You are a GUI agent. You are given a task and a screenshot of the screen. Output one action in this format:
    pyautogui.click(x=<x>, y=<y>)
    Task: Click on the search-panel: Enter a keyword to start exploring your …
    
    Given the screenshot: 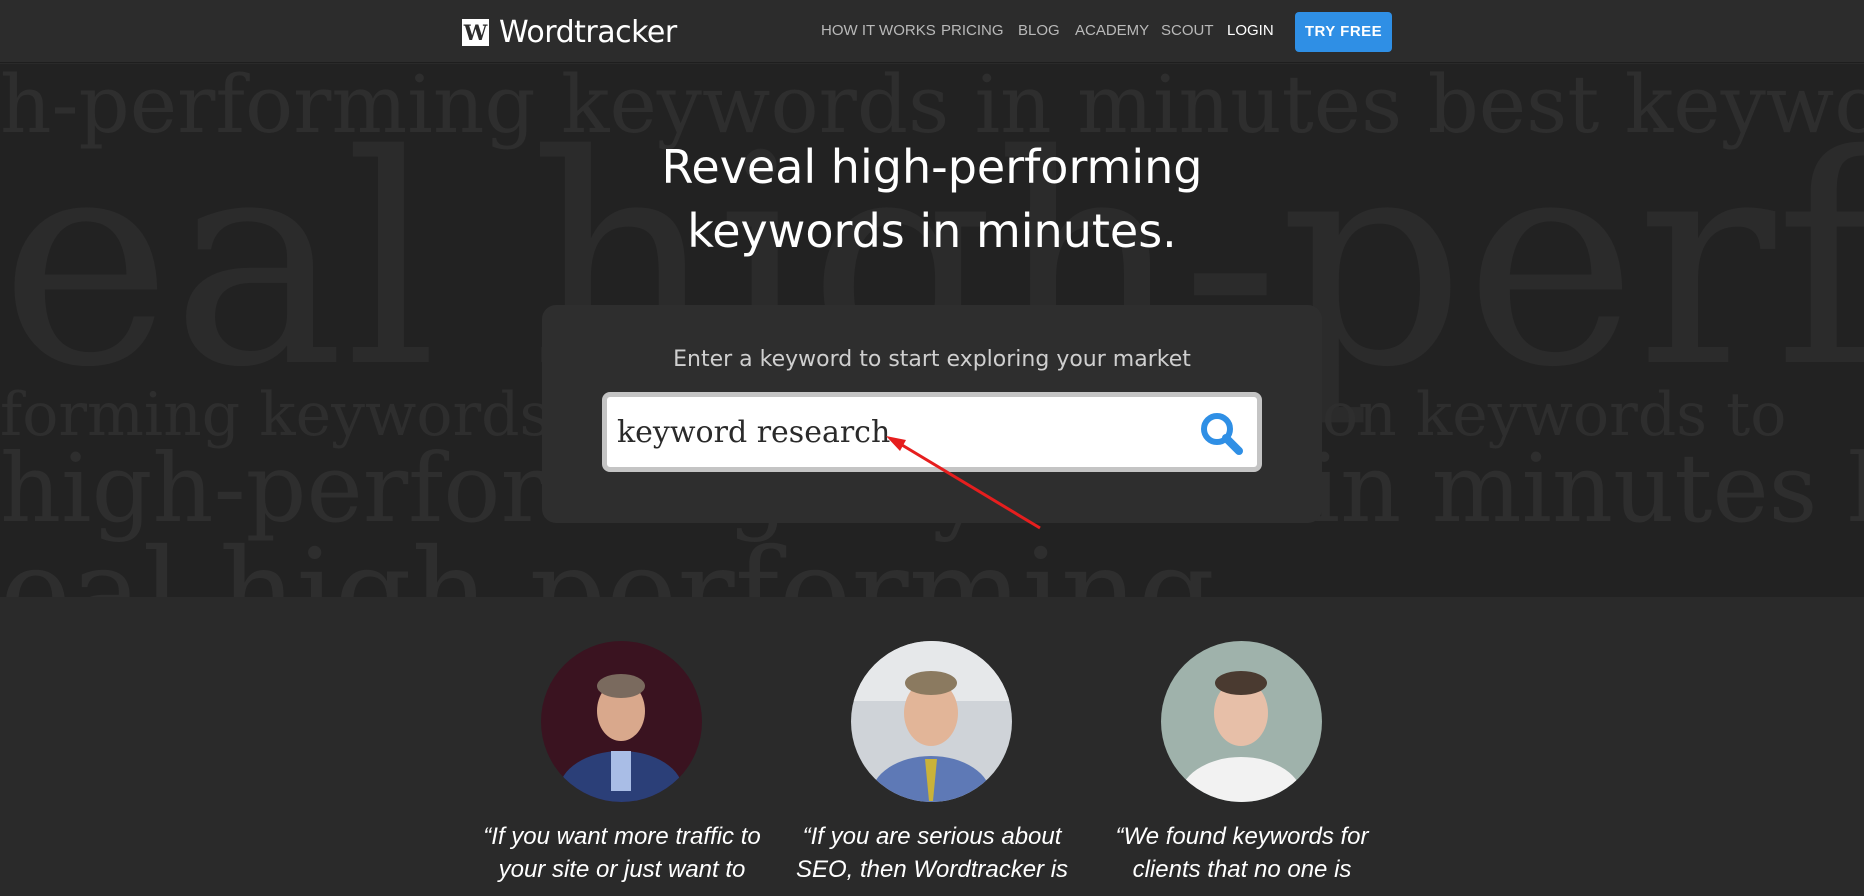 What is the action you would take?
    pyautogui.click(x=932, y=414)
    